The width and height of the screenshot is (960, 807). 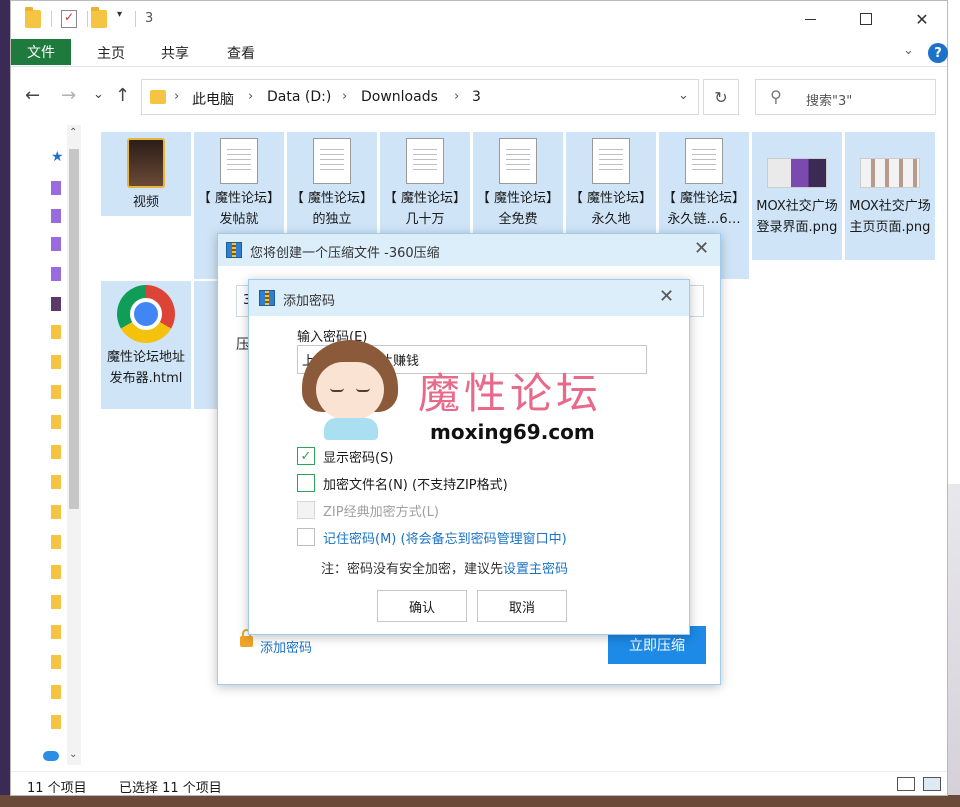 What do you see at coordinates (890, 196) in the screenshot?
I see `file-item: MOX社交广场主页页面.png` at bounding box center [890, 196].